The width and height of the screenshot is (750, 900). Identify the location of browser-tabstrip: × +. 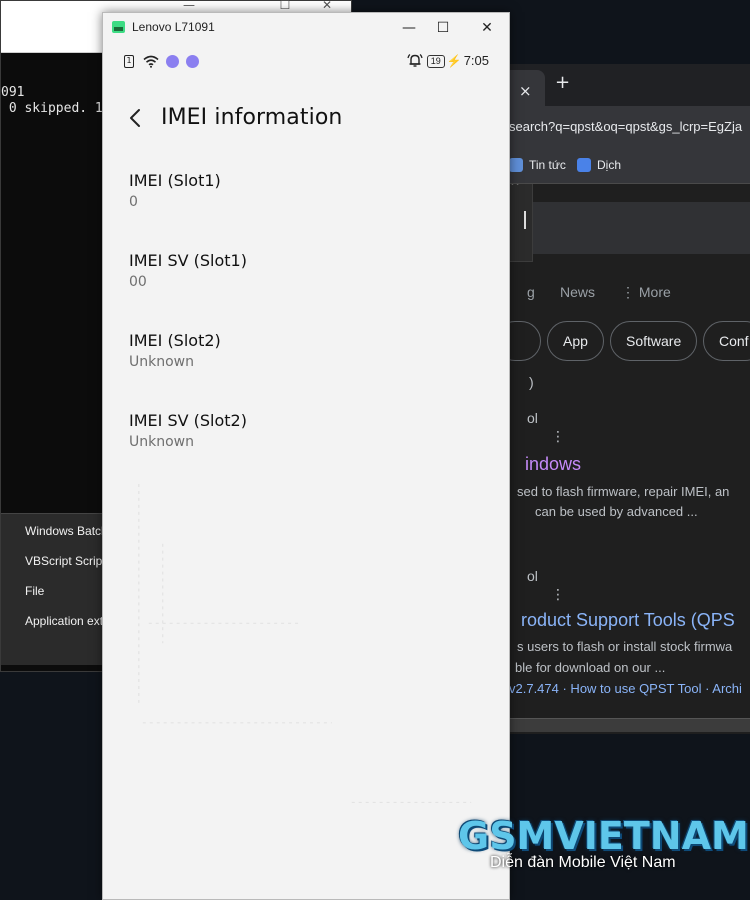
(627, 85).